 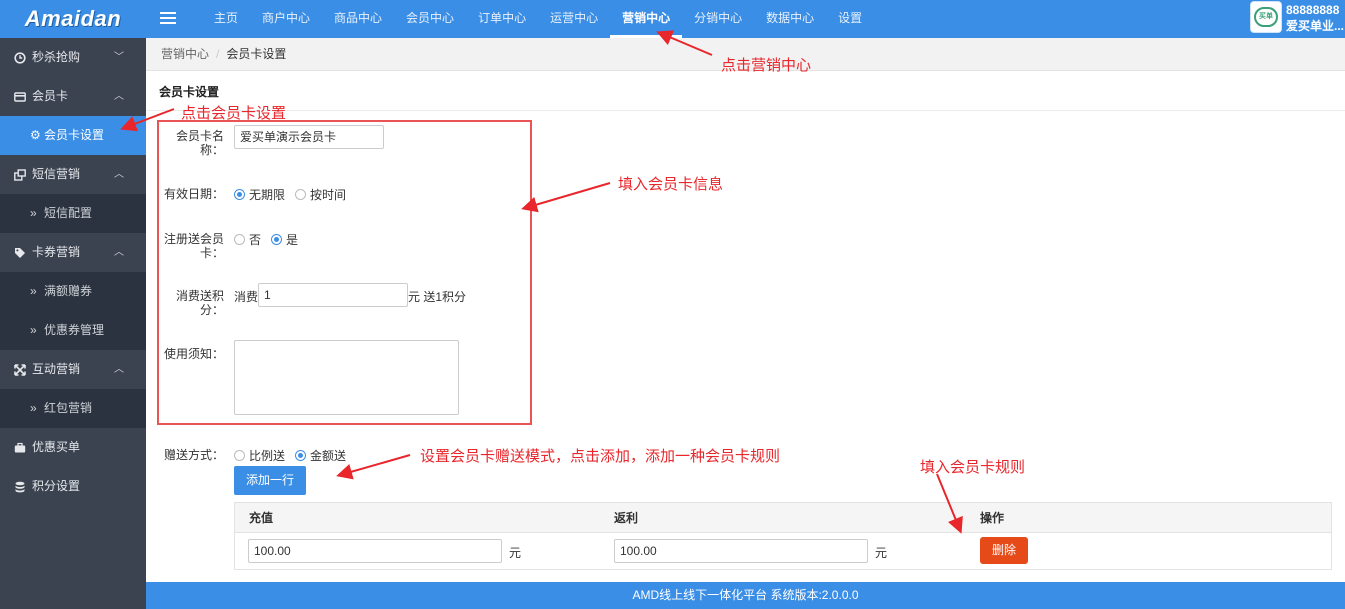 I want to click on sidebar-item-full-amount-coupon: » 满额赠券, so click(x=73, y=291).